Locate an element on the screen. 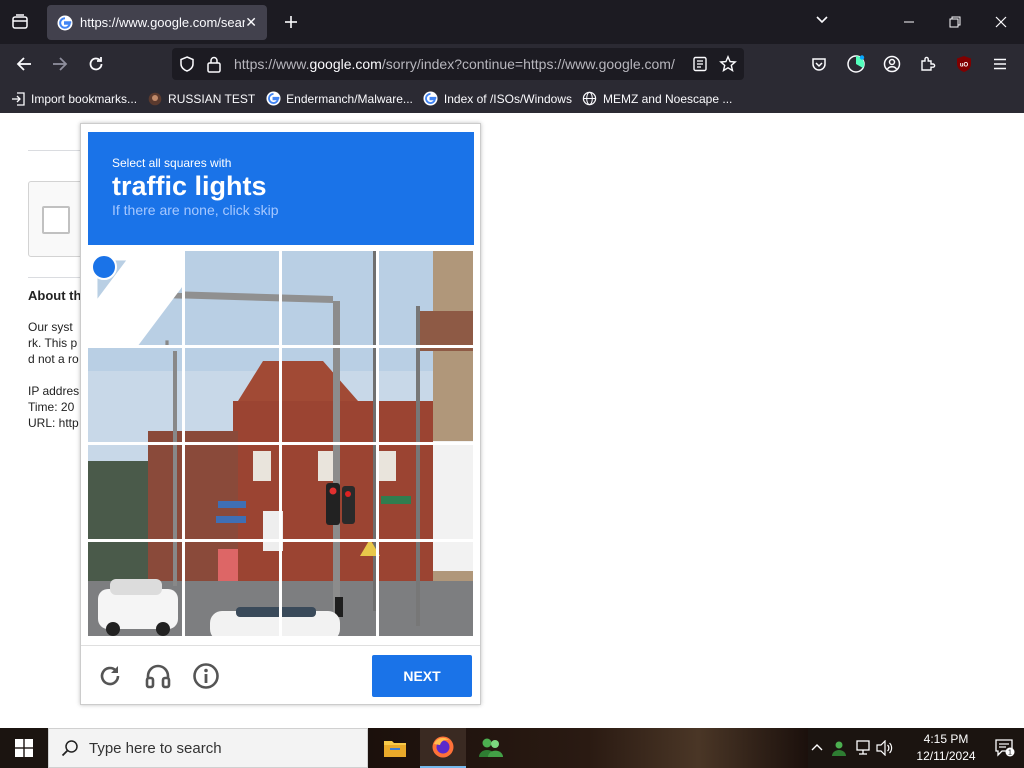 This screenshot has height=768, width=1024. reader-view-icon is located at coordinates (700, 64).